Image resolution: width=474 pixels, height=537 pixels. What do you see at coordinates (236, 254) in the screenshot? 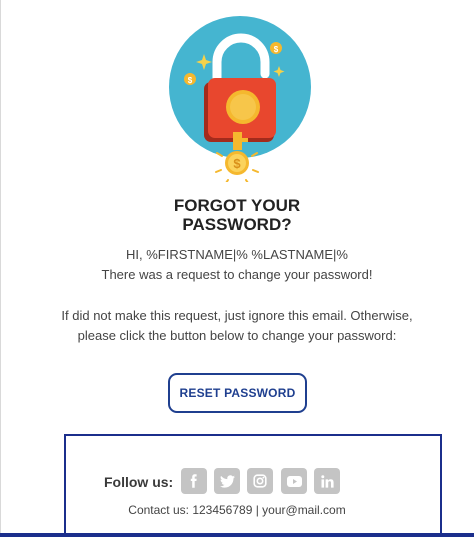
I see `greeting-text: HI, %FIRSTNAME|% %LASTNAME|%` at bounding box center [236, 254].